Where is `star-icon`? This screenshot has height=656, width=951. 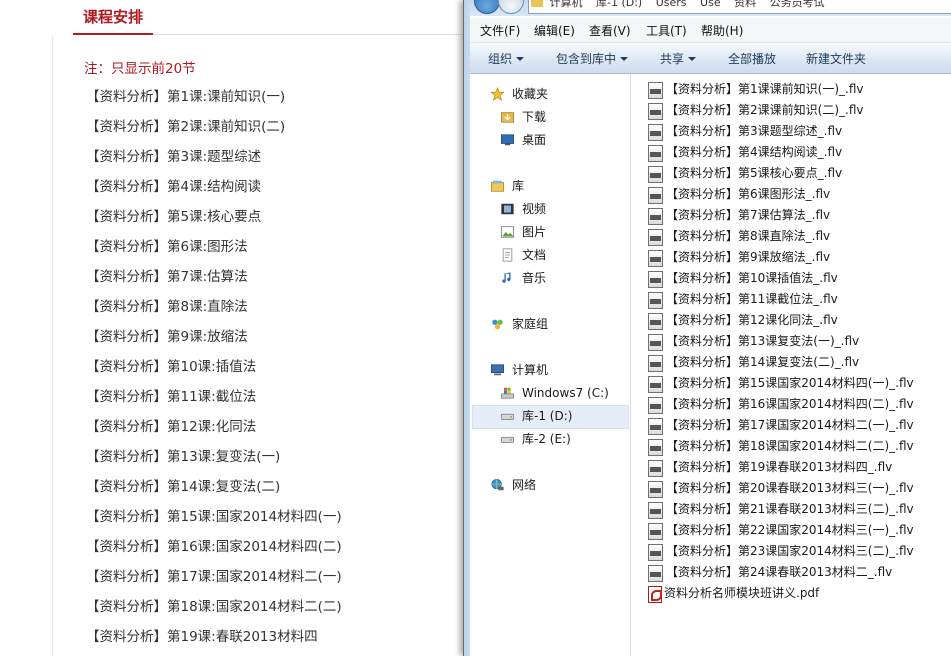
star-icon is located at coordinates (497, 94).